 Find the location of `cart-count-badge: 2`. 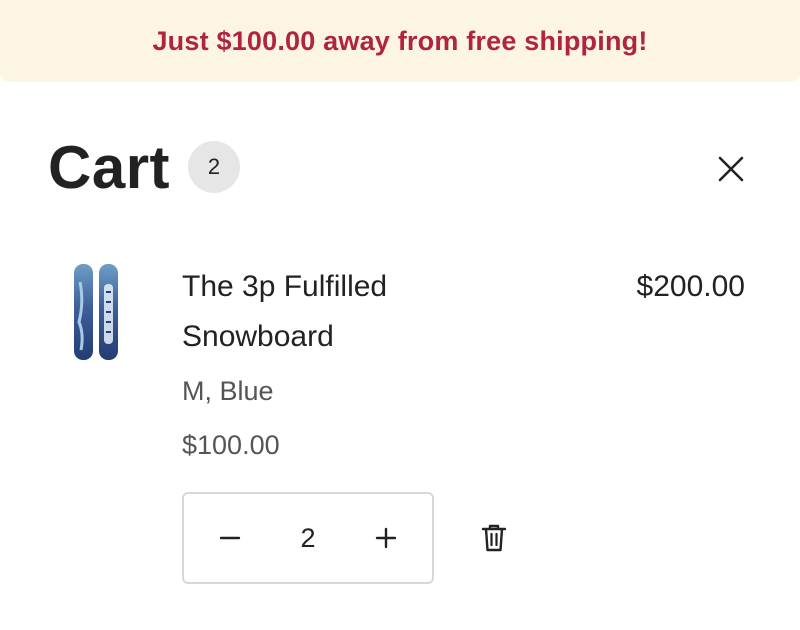

cart-count-badge: 2 is located at coordinates (214, 167).